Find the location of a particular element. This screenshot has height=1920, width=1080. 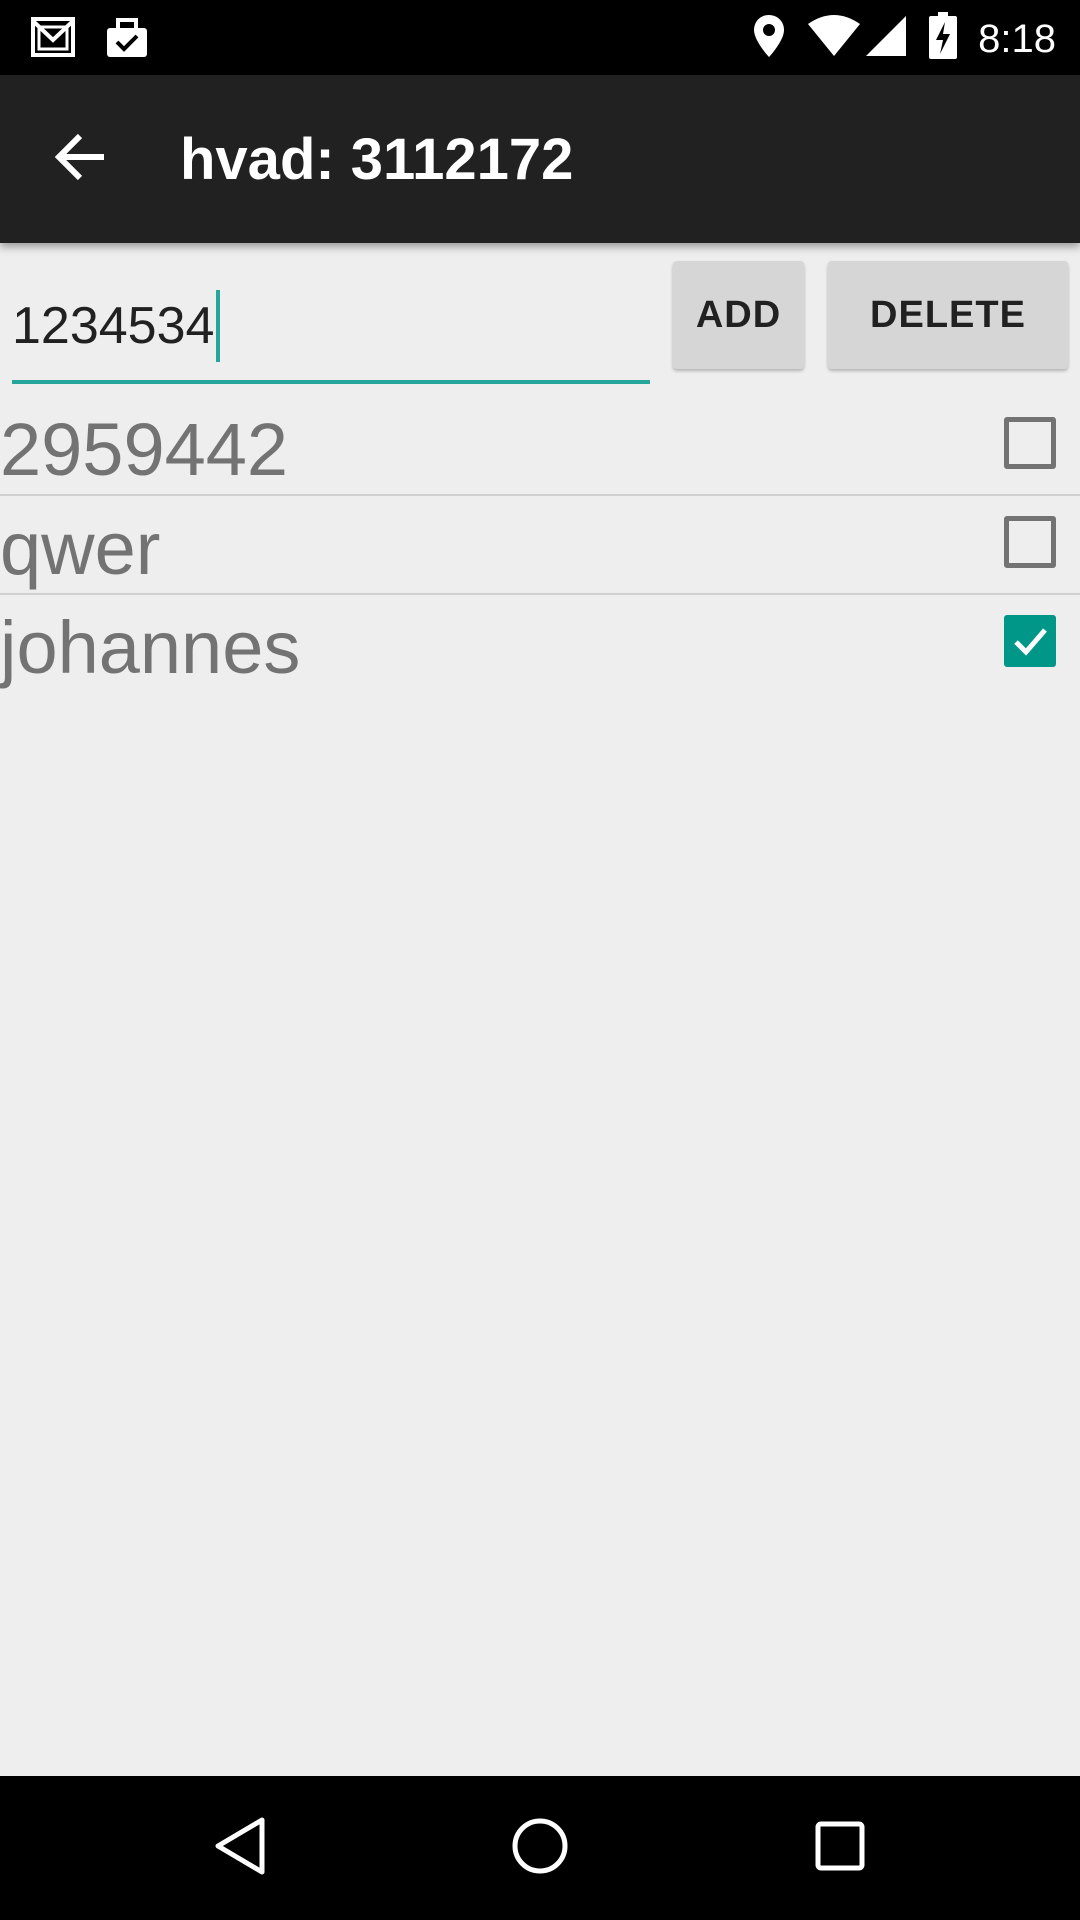

input-value: 1234534 is located at coordinates (113, 326).